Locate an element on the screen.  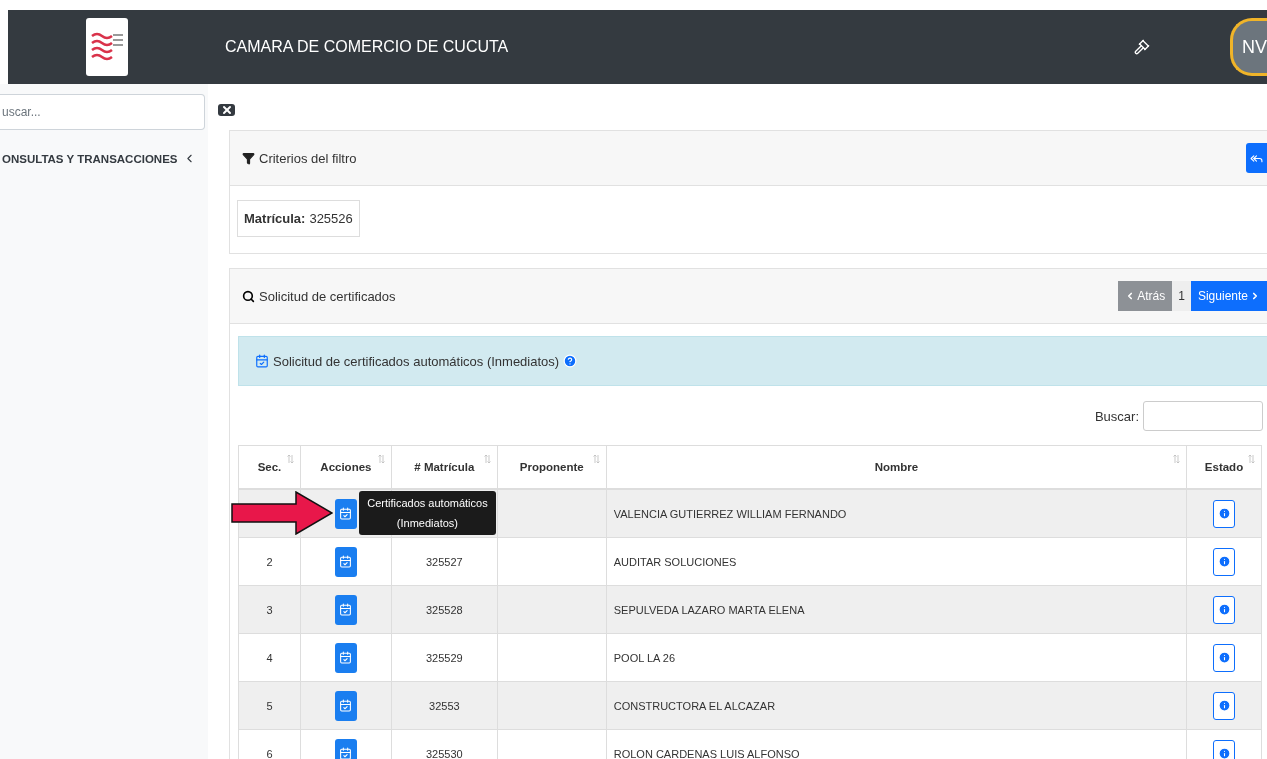
table-cell: POOL LA 26 is located at coordinates (896, 657).